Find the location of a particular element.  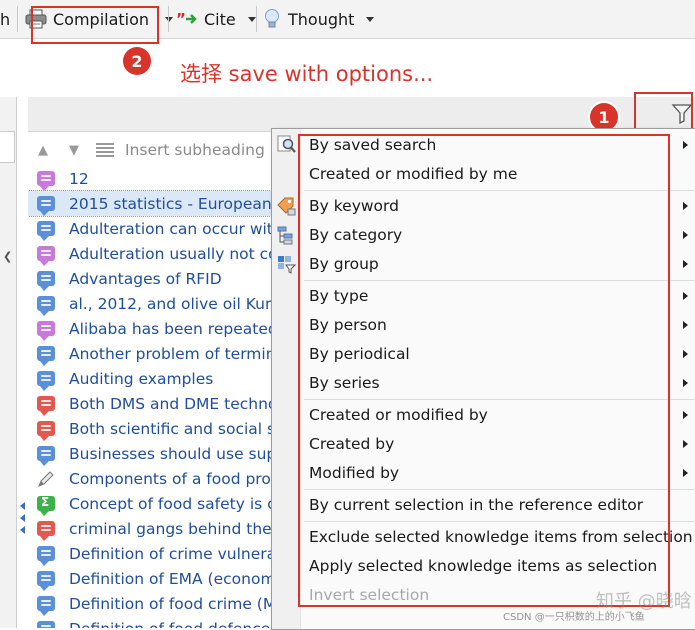

toolbar-partial-label: h is located at coordinates (5, 19).